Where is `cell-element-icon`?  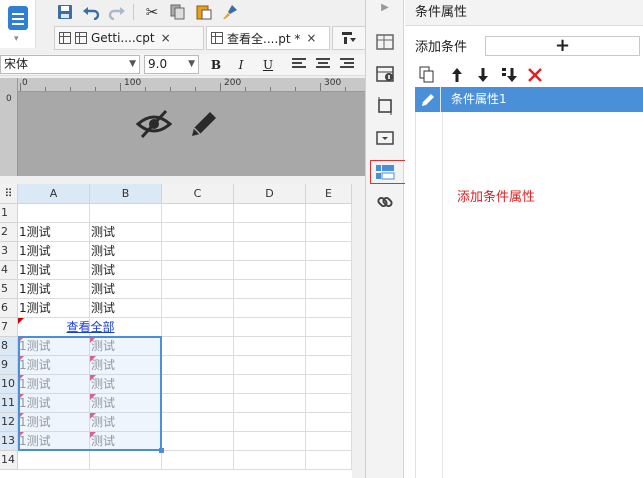
cell-element-icon is located at coordinates (385, 42).